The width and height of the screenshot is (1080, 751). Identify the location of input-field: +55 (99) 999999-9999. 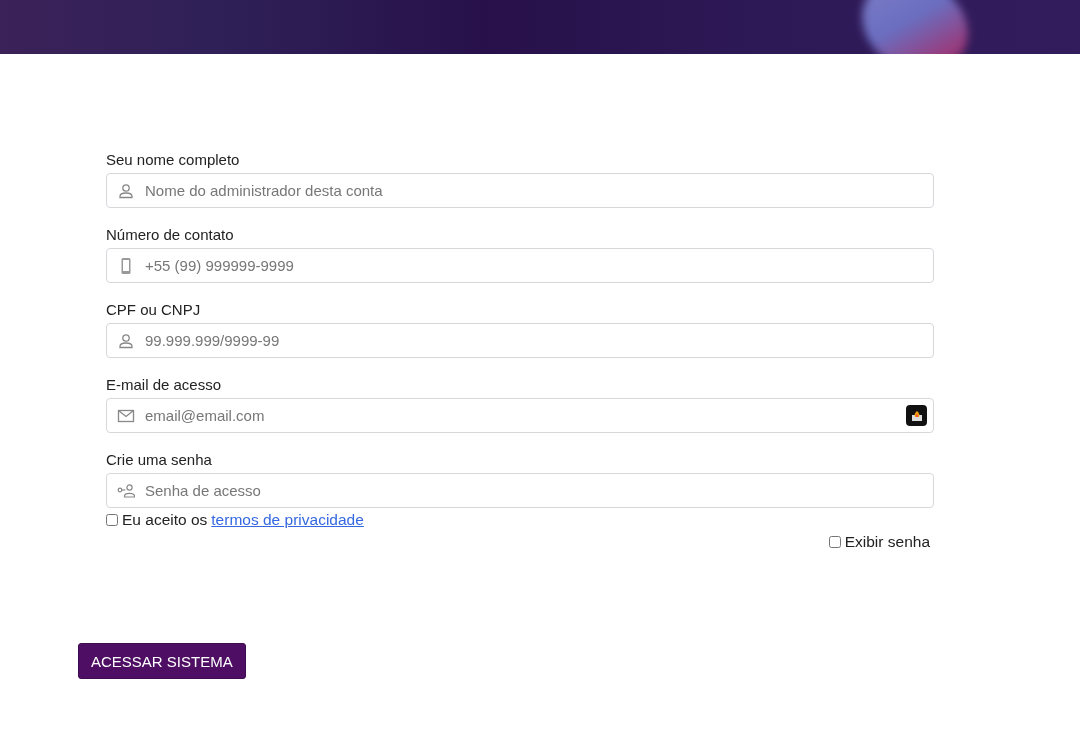
(520, 265).